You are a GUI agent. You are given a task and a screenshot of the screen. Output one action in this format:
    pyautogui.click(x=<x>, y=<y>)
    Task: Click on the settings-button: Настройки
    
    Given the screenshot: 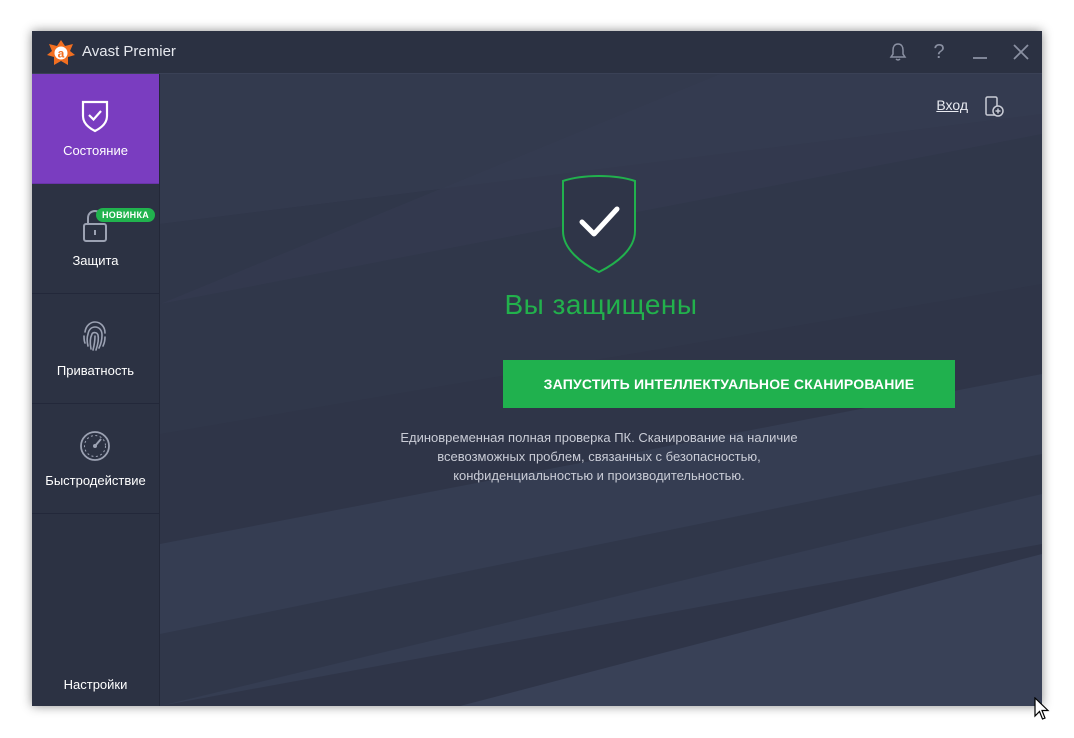 What is the action you would take?
    pyautogui.click(x=95, y=684)
    